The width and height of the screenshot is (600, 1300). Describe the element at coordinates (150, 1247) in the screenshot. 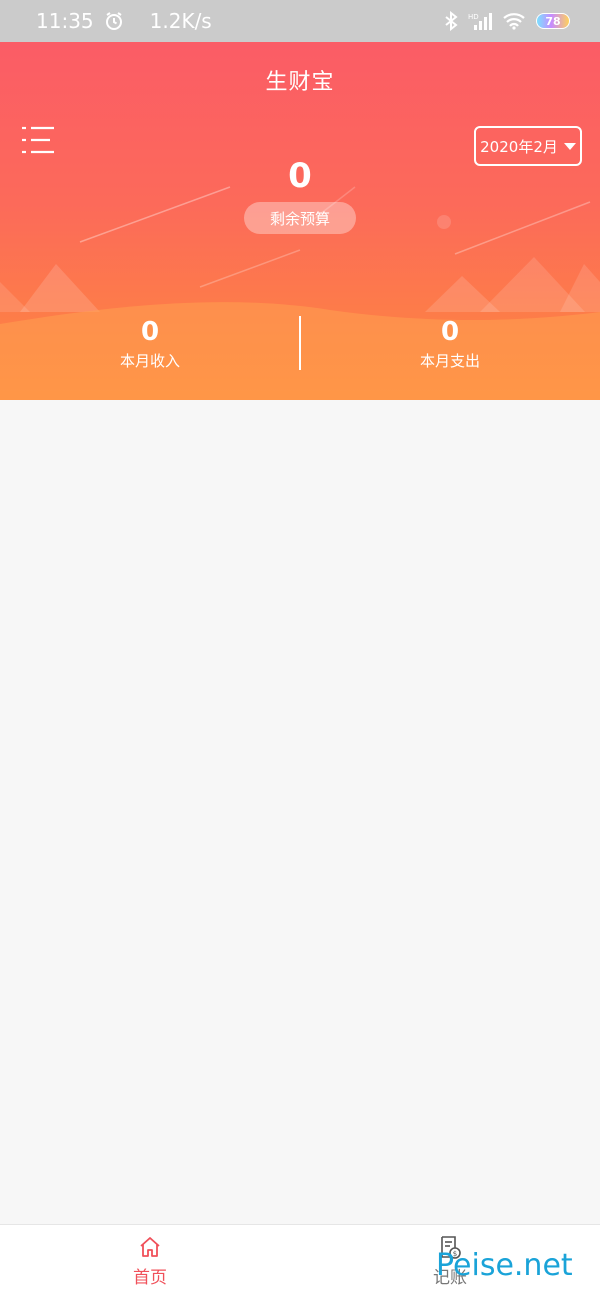

I see `home-icon` at that location.